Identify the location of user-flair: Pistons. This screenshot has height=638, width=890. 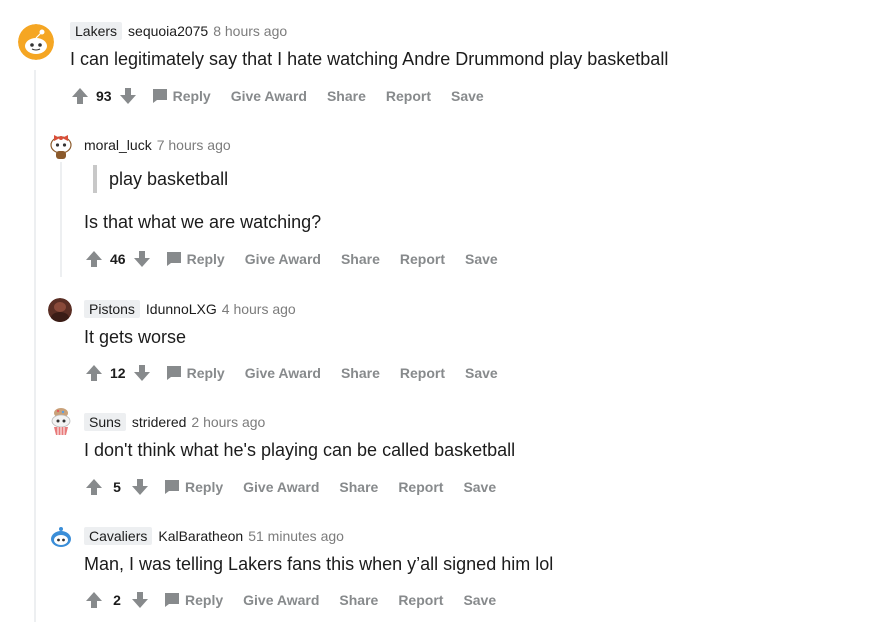
(112, 309).